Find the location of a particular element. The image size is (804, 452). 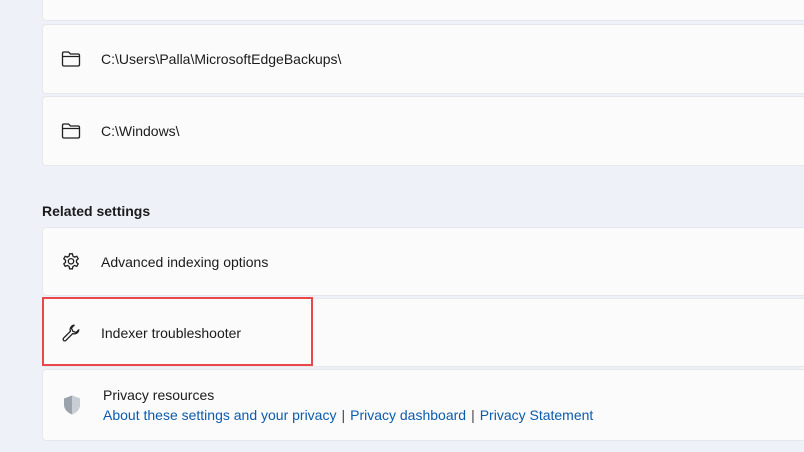

folder-path-label: C:\Users\Palla\MicrosoftEdgeBackups\ is located at coordinates (221, 59).